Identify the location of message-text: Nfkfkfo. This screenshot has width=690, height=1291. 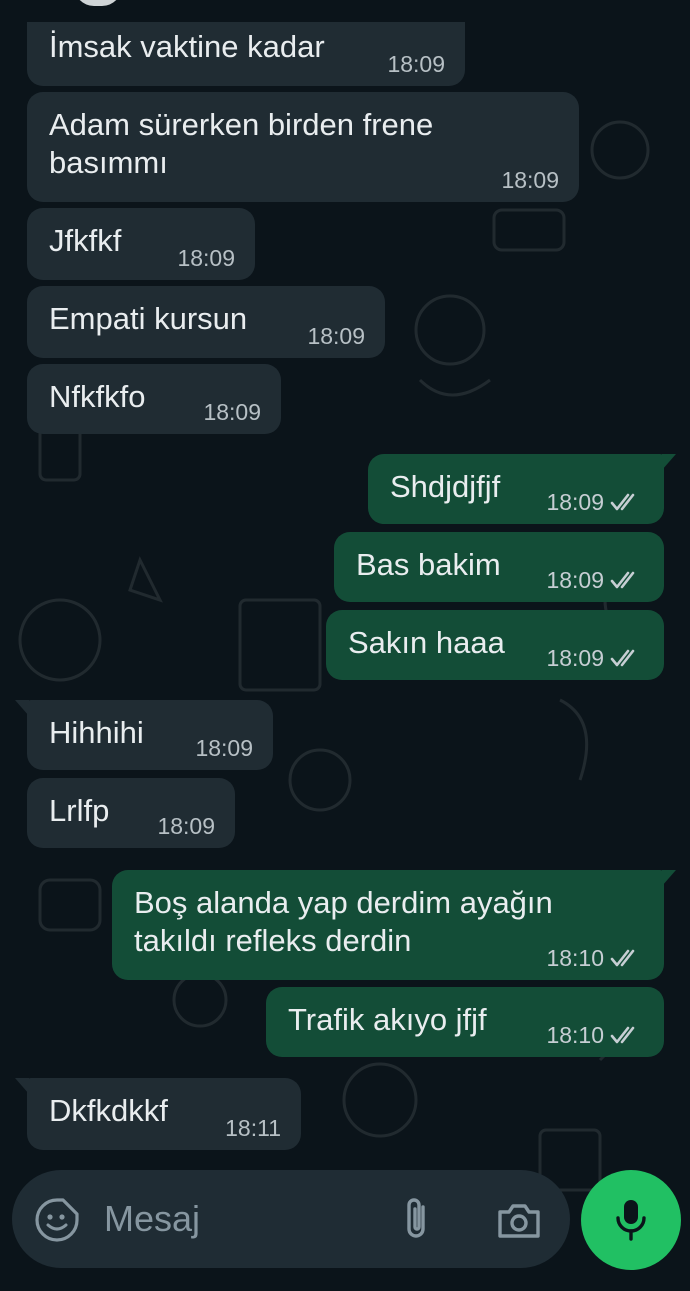
(97, 396).